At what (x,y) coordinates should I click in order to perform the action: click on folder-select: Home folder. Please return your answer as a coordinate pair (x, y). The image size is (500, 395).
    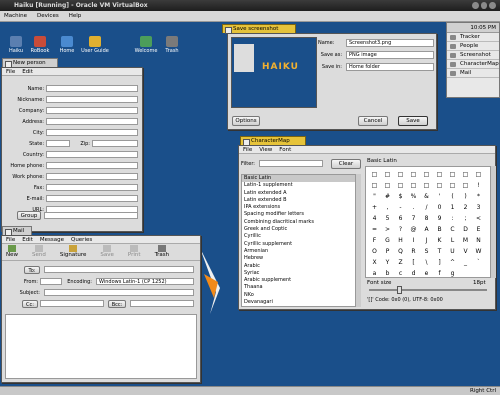
    Looking at the image, I should click on (390, 67).